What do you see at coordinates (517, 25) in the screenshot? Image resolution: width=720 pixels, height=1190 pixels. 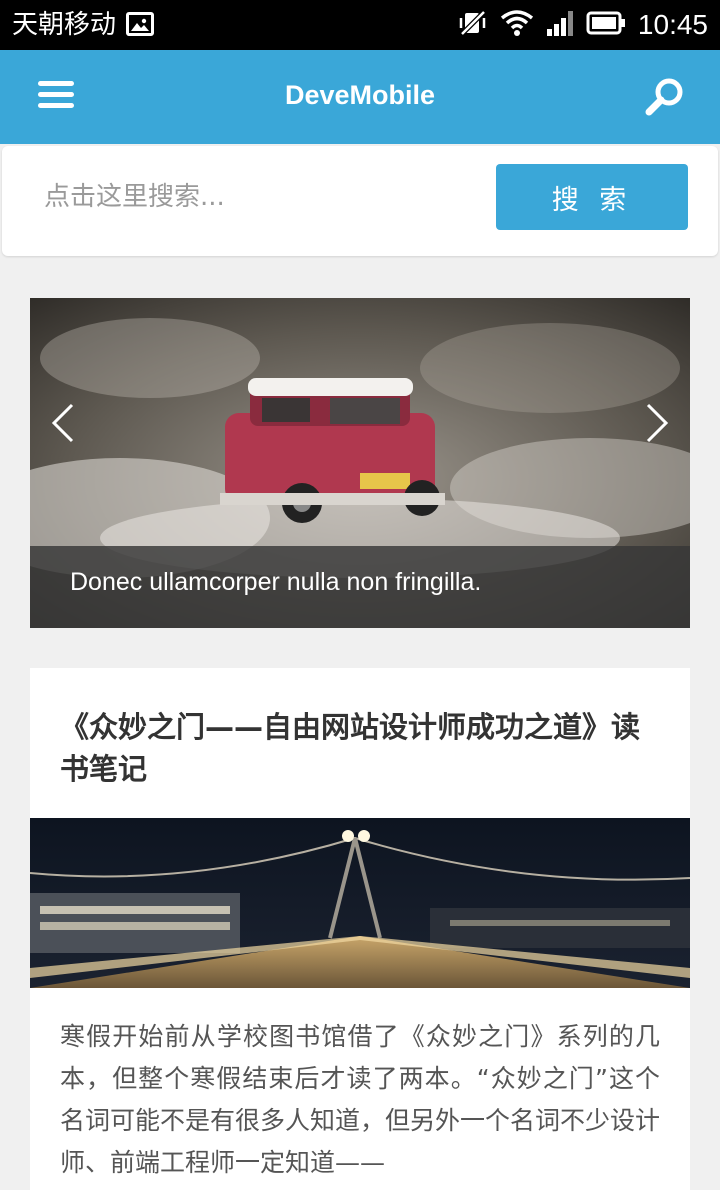 I see `wifi-icon` at bounding box center [517, 25].